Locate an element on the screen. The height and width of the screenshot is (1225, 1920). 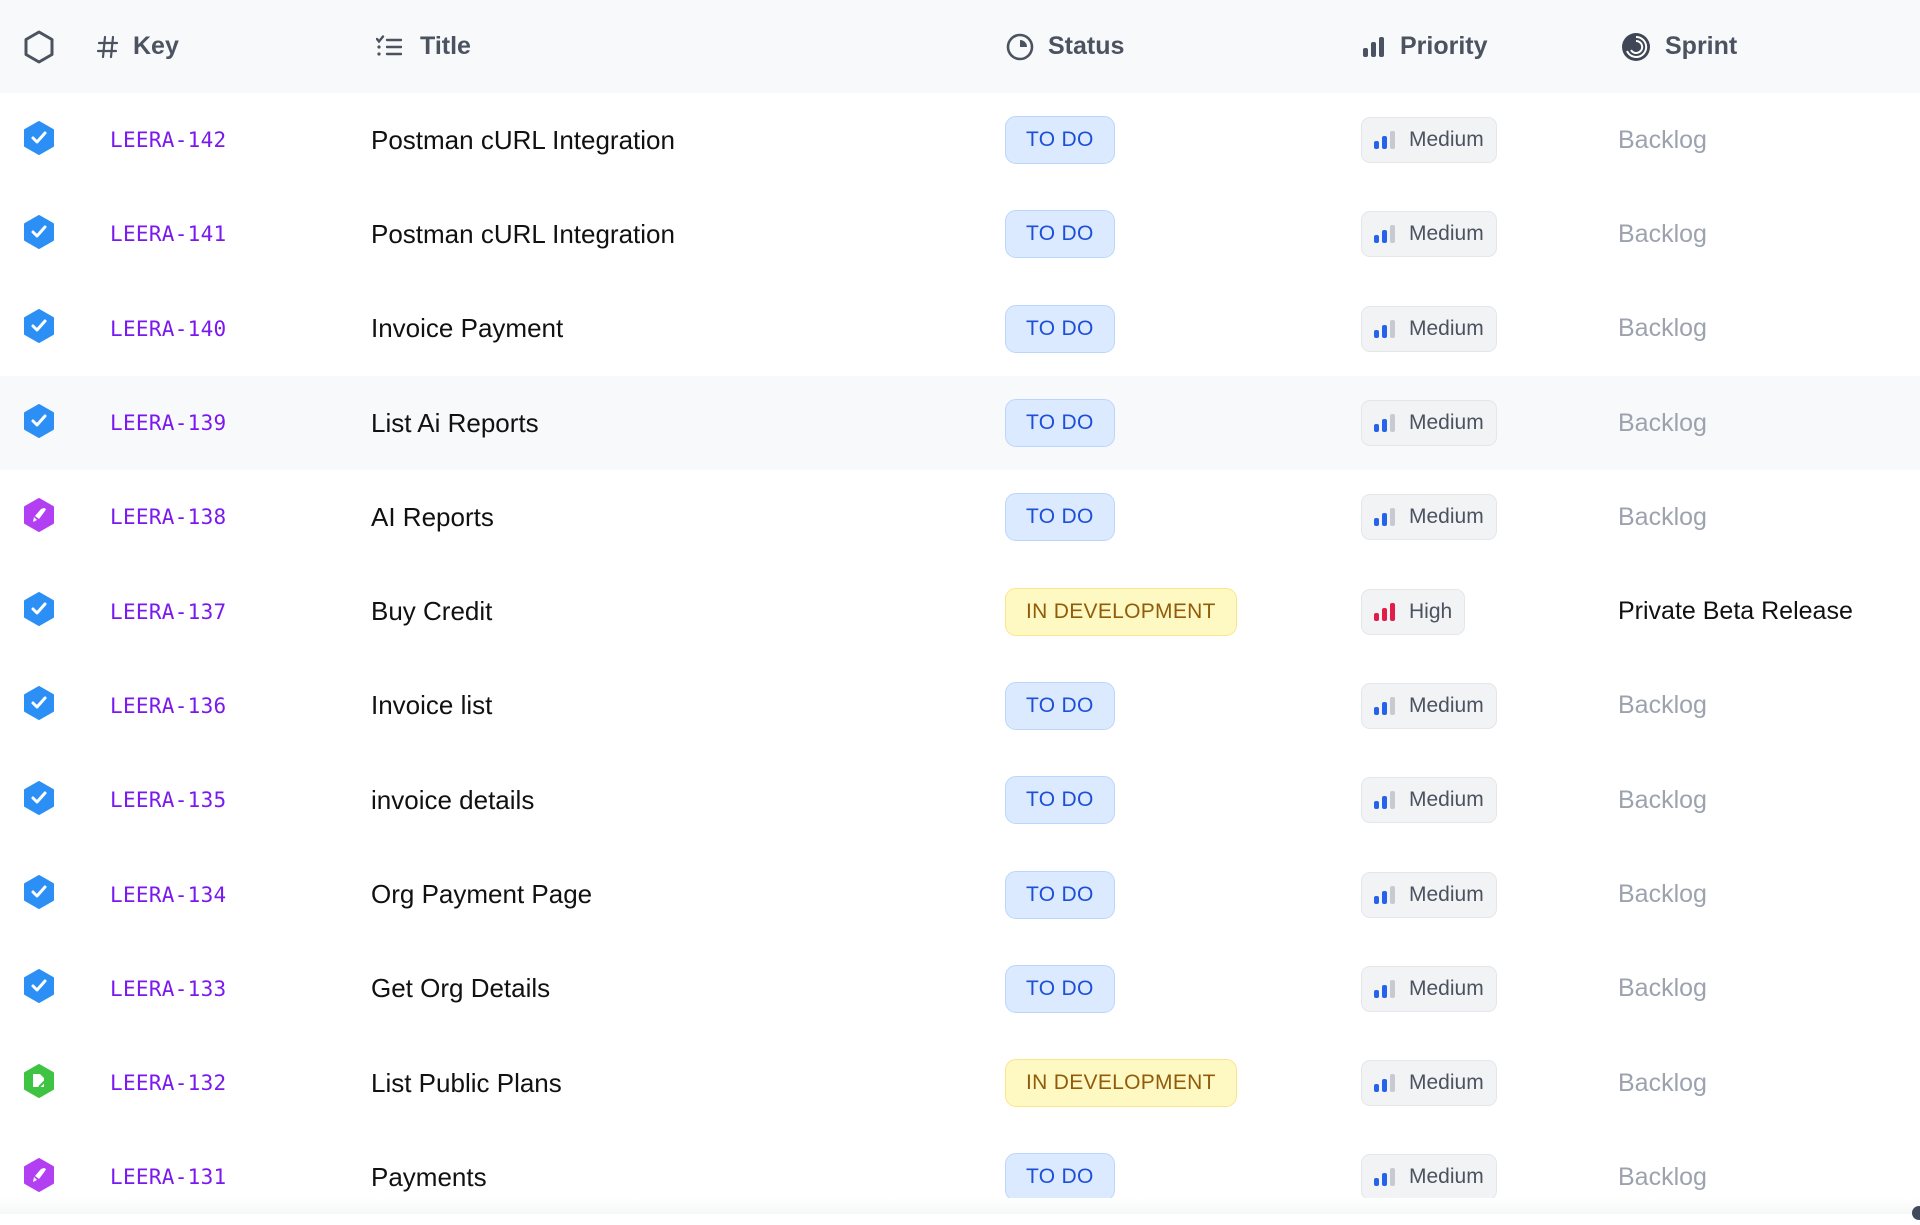
priority-label: Medium is located at coordinates (1446, 800).